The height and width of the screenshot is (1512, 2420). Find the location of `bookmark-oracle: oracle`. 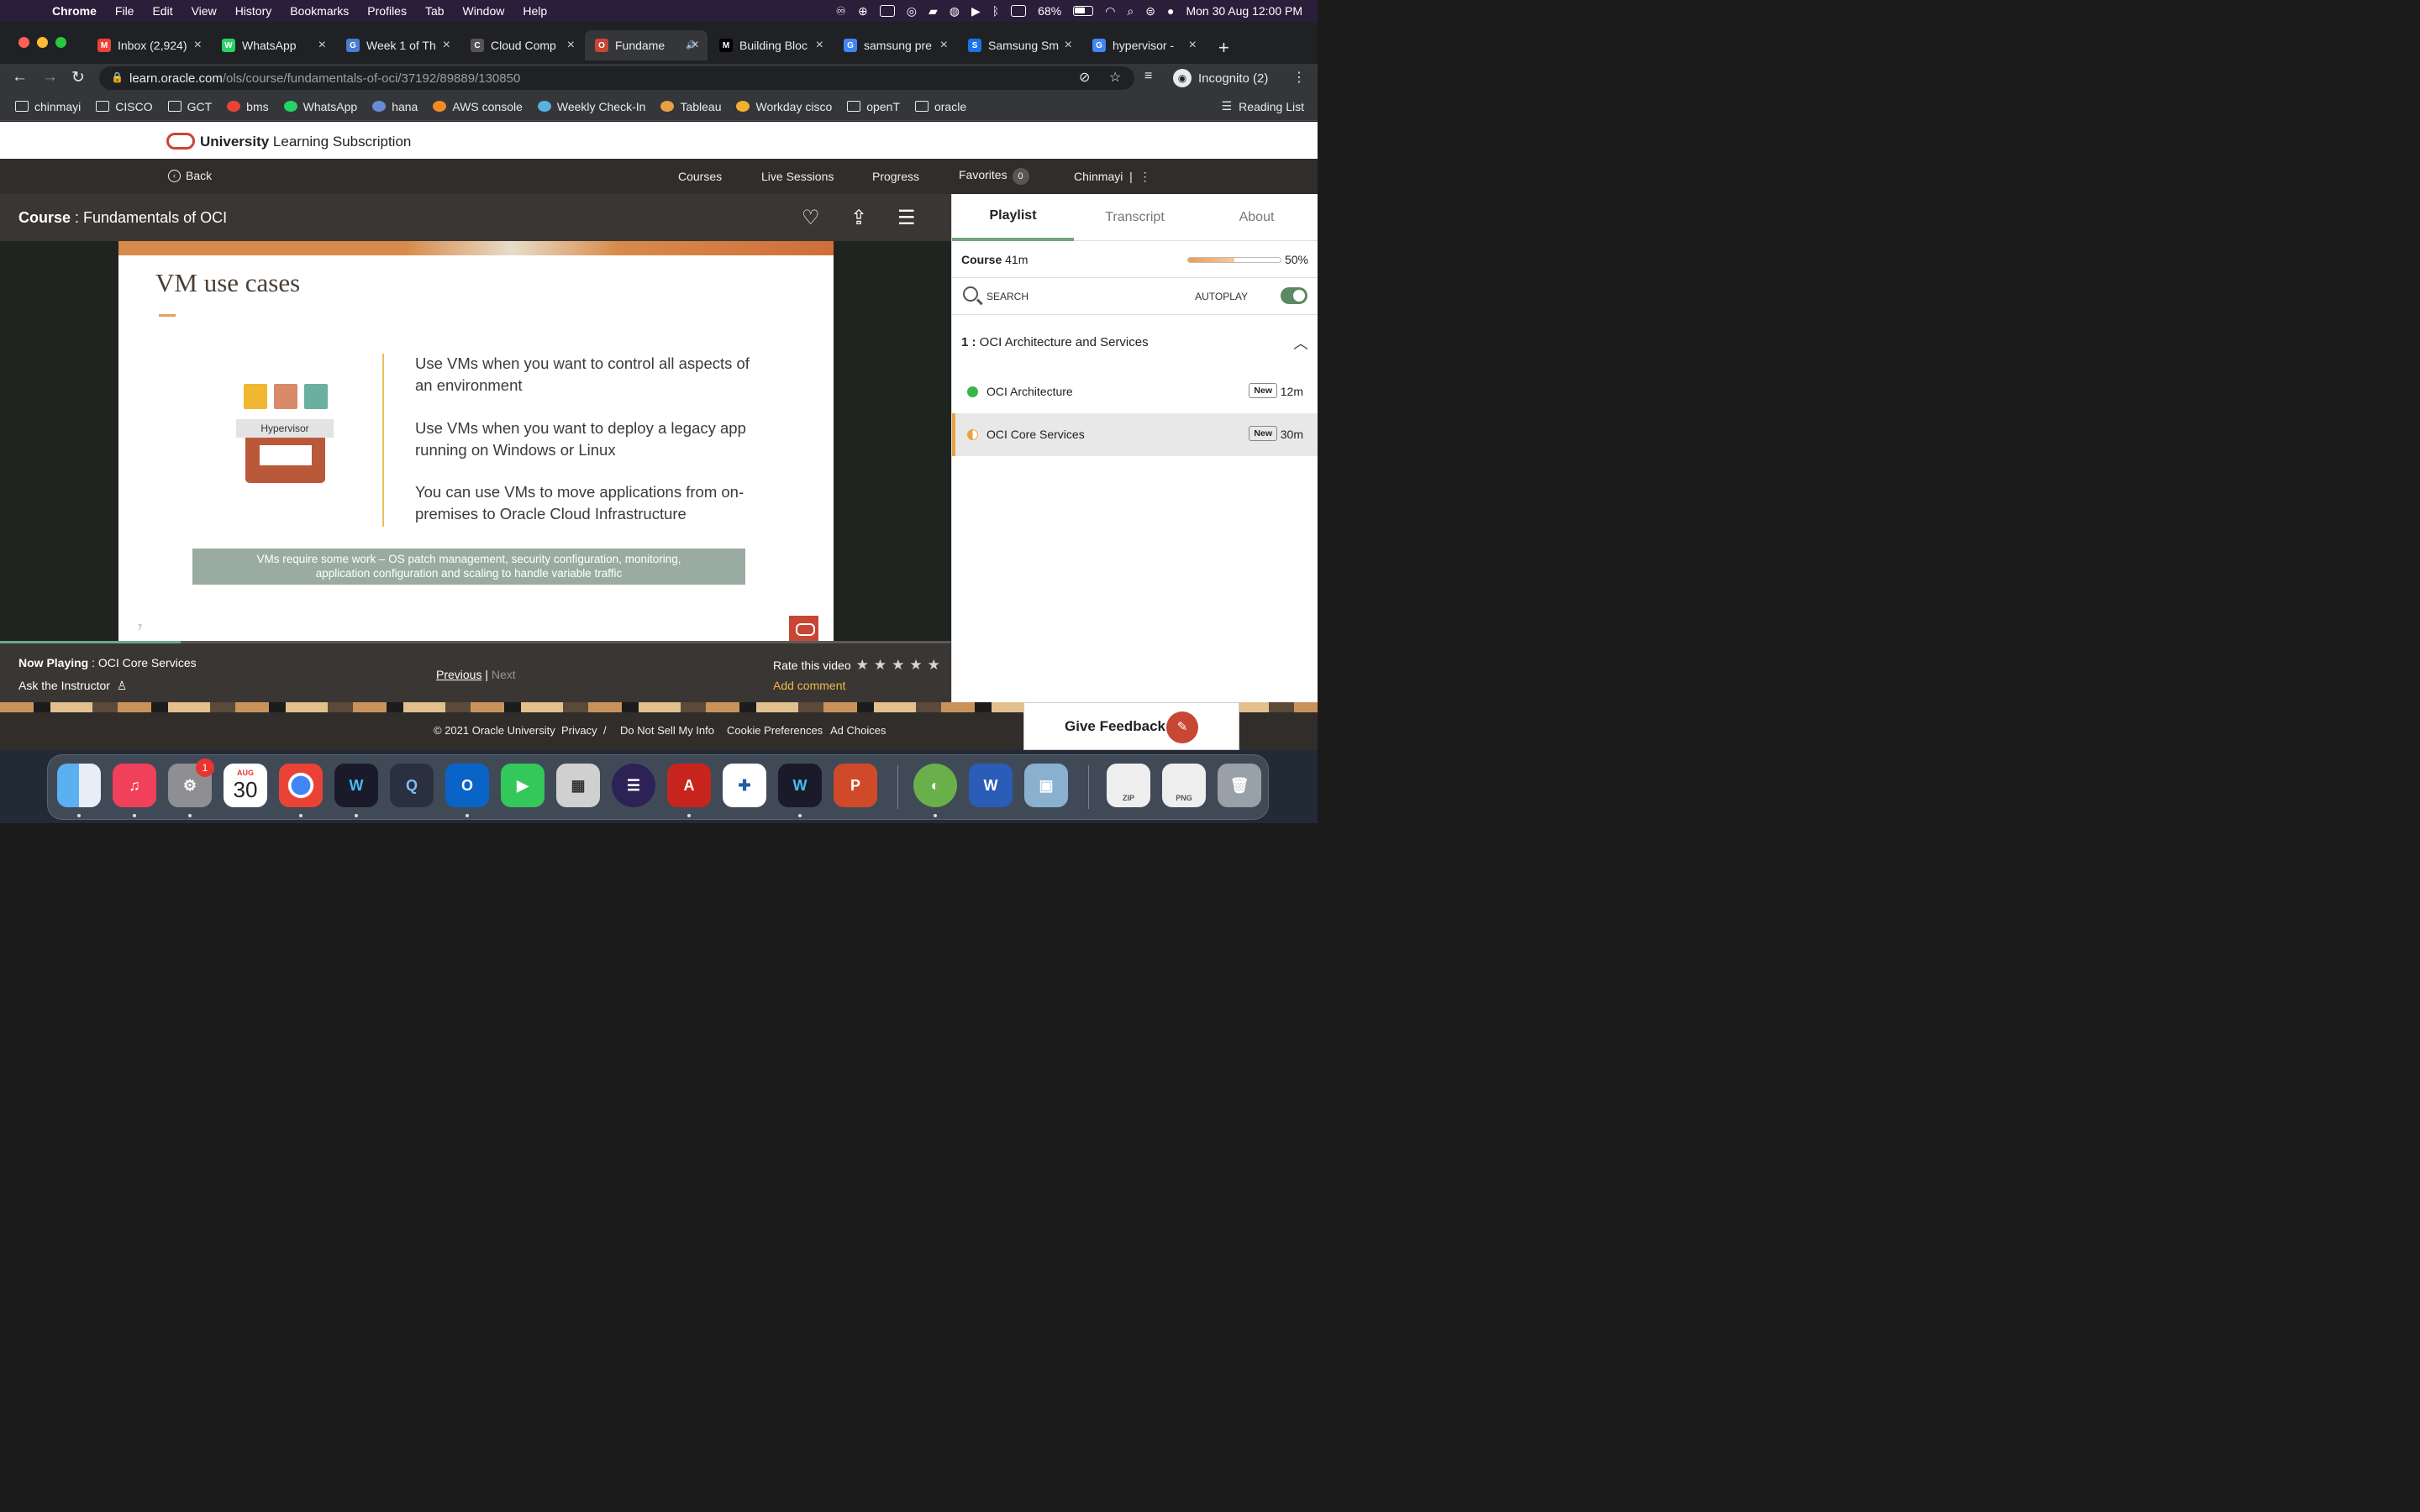

bookmark-oracle: oracle is located at coordinates (940, 106).